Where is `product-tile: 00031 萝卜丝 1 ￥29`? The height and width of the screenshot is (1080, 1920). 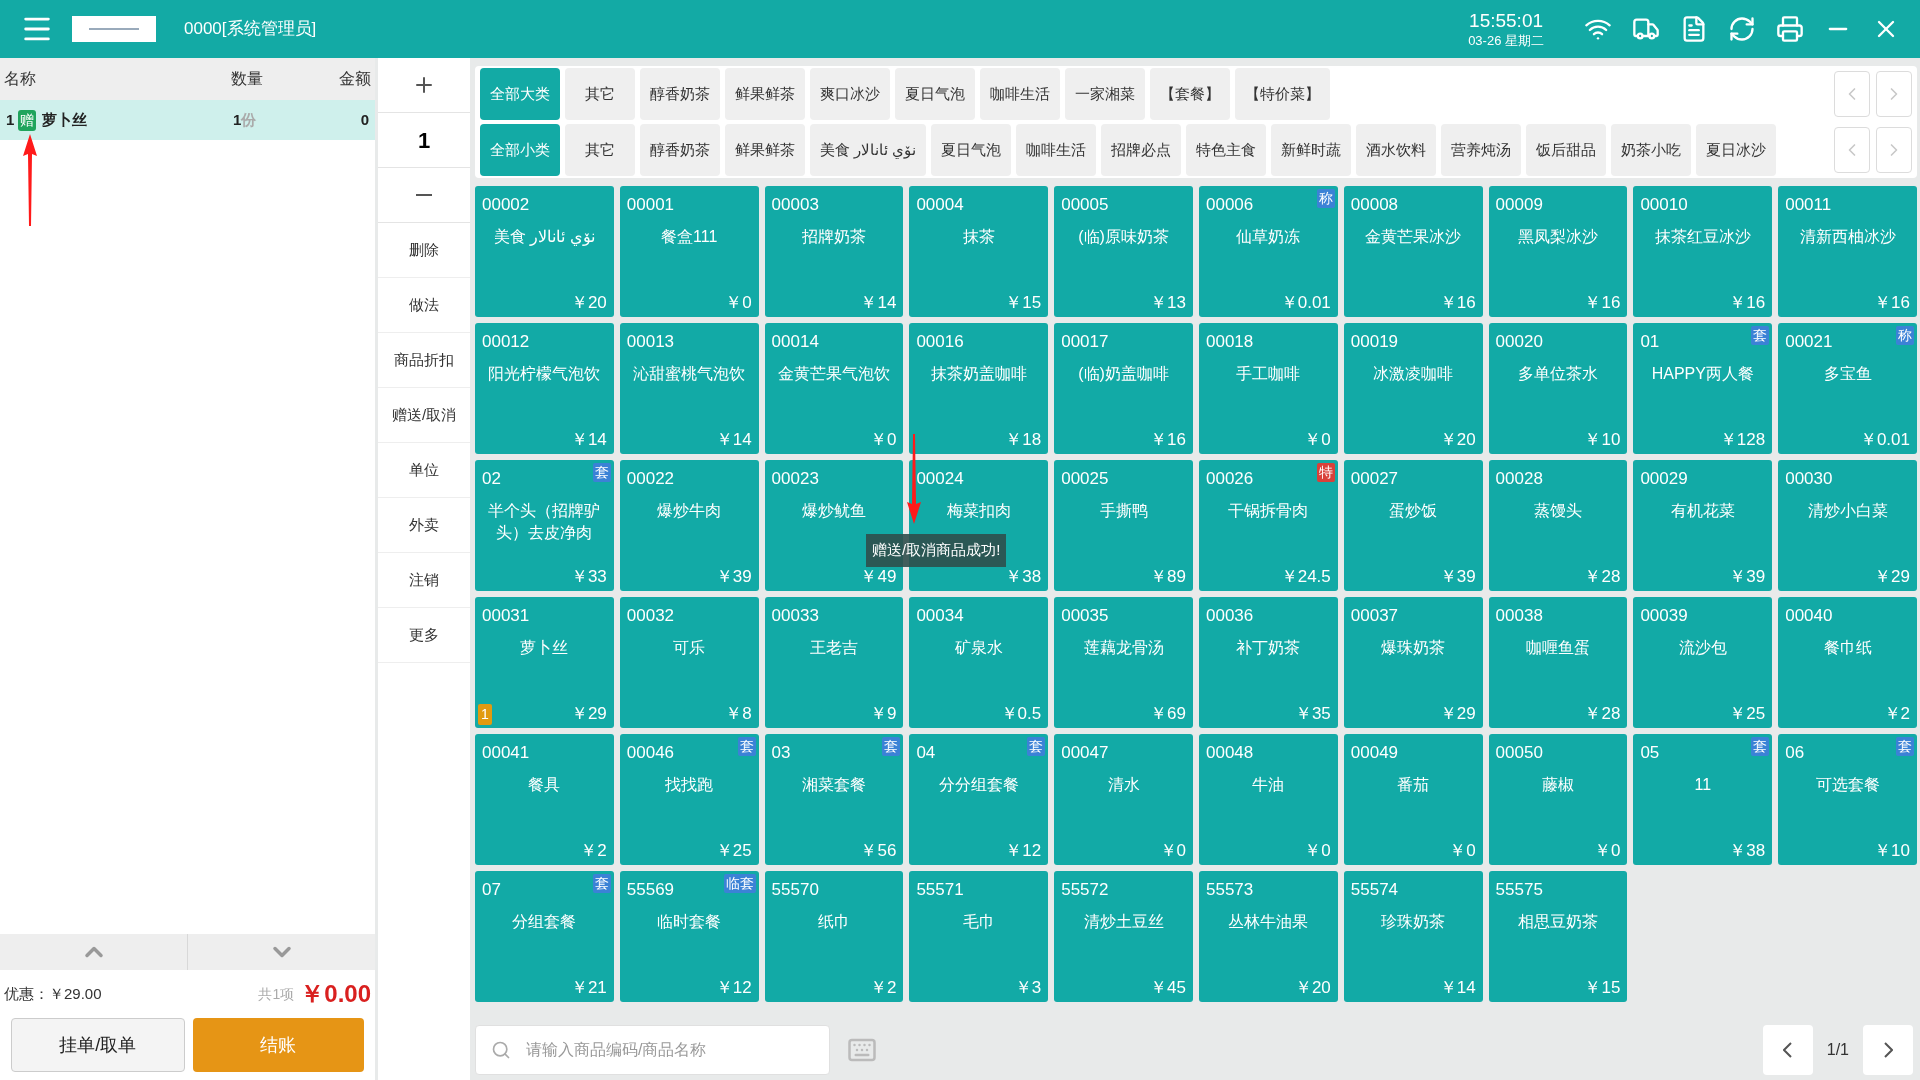 product-tile: 00031 萝卜丝 1 ￥29 is located at coordinates (544, 662).